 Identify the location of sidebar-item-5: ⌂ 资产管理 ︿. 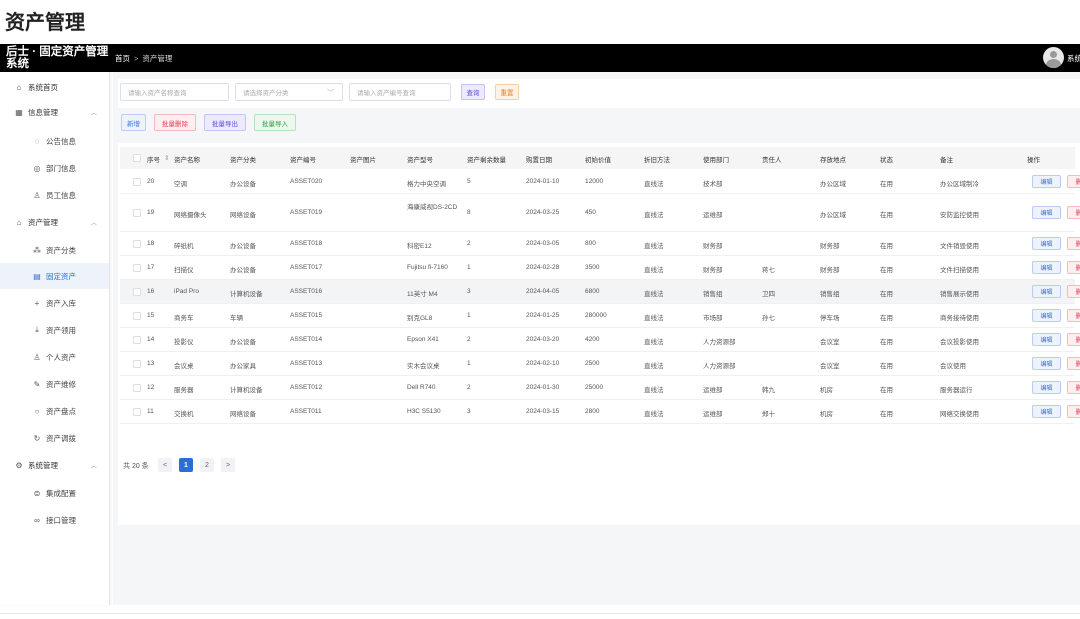
(54, 222).